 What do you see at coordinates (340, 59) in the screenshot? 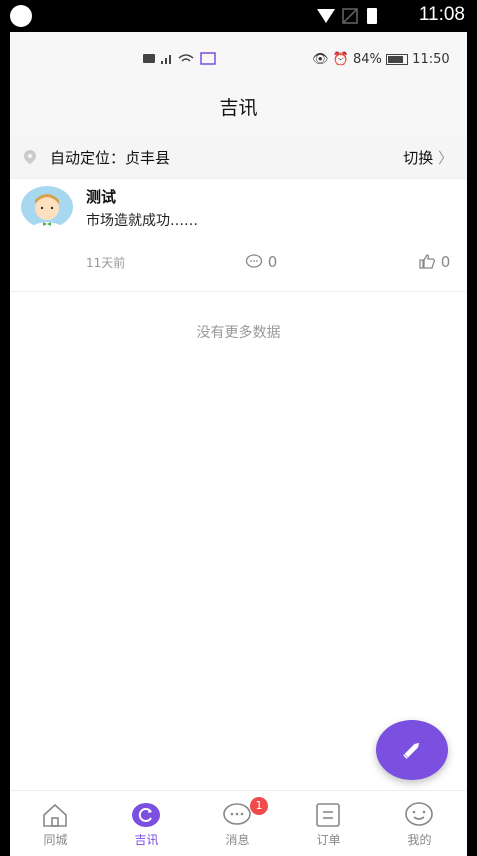
I see `alarm-icon: ⏰` at bounding box center [340, 59].